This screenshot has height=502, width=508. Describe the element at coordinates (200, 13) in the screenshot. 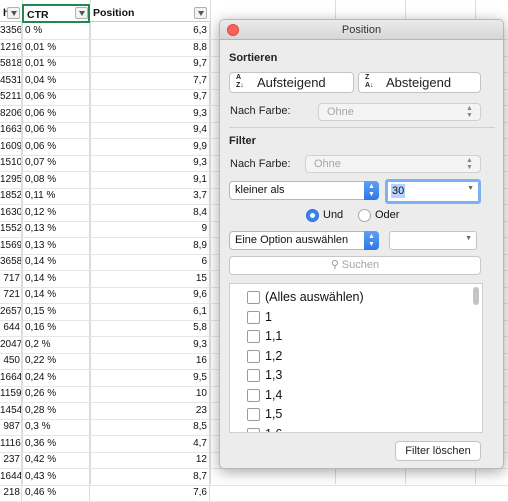

I see `filter-active-position-icon` at that location.